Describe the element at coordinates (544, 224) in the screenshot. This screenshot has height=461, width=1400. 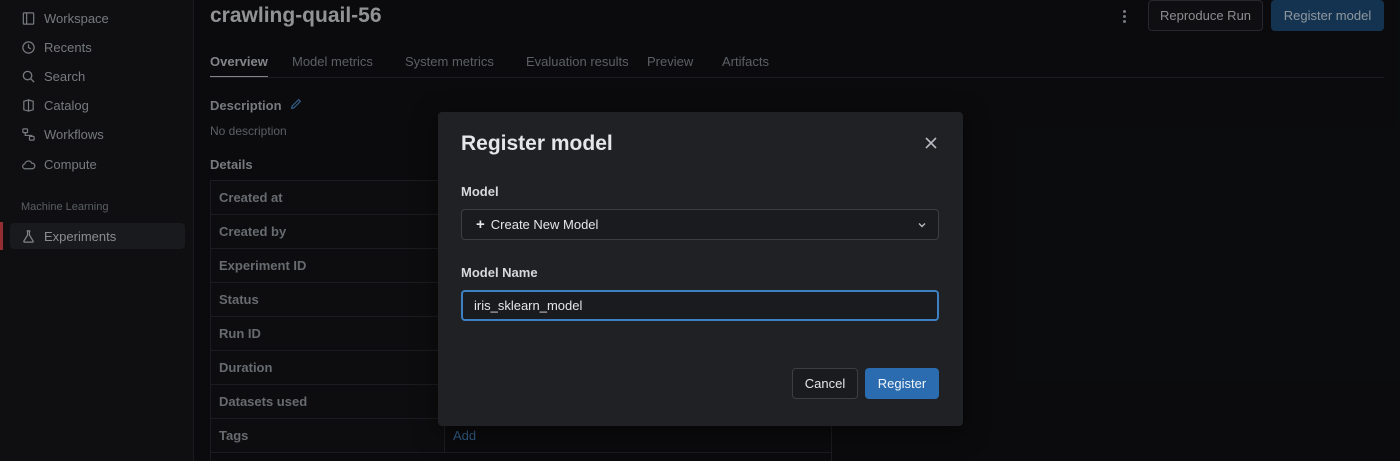
I see `model-select-value: Create New Model` at that location.